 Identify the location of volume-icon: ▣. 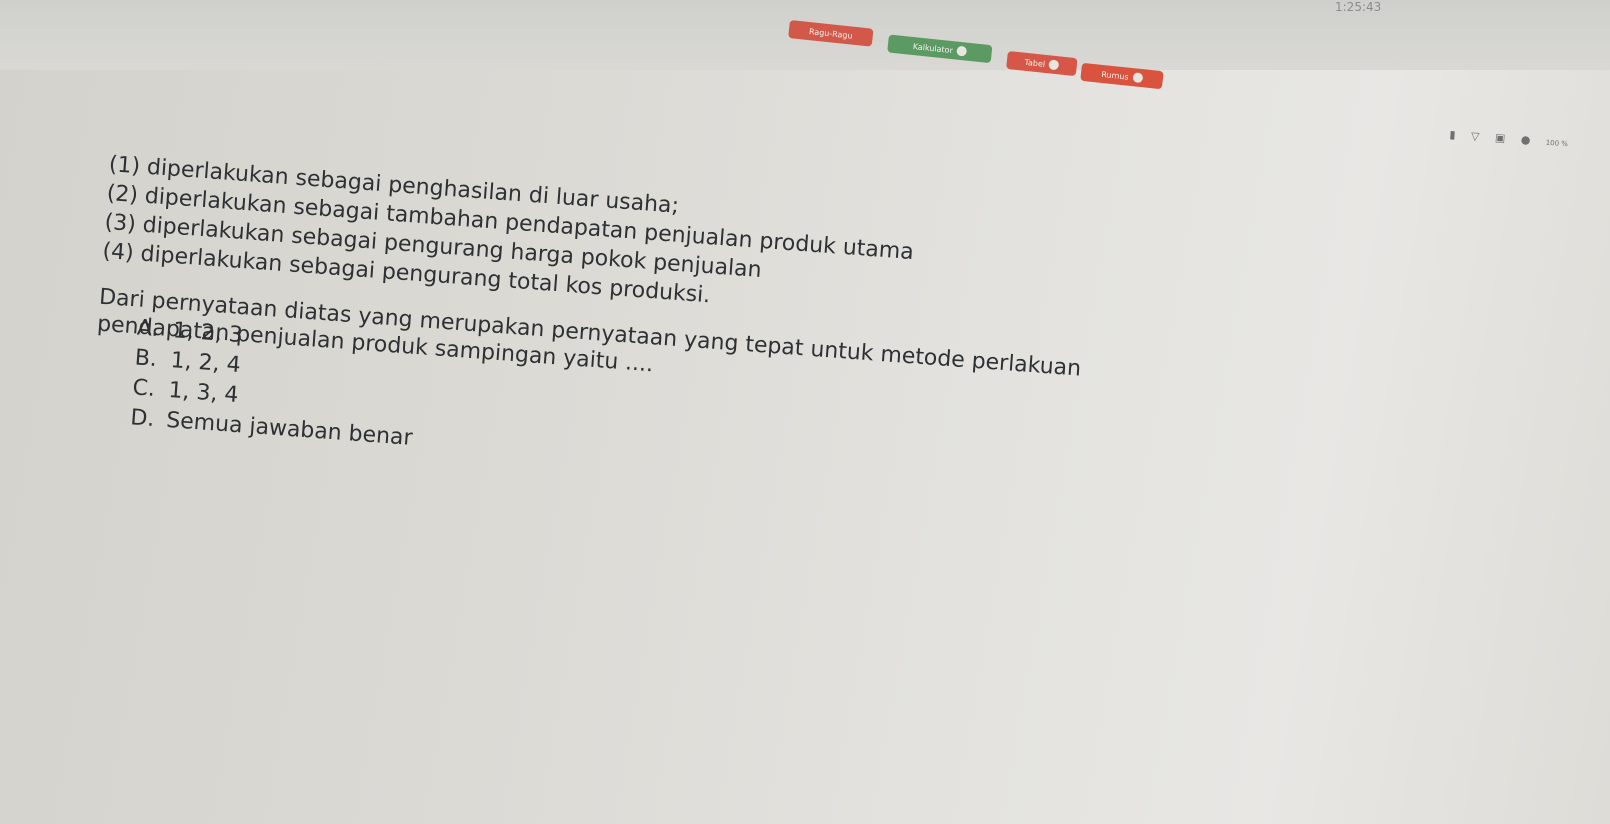
(1503, 138).